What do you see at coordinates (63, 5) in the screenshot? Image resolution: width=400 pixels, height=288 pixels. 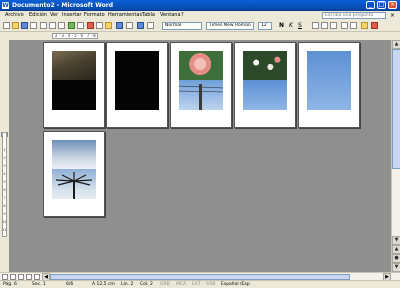 I see `window-title: Documento2 - Microsoft Word` at bounding box center [63, 5].